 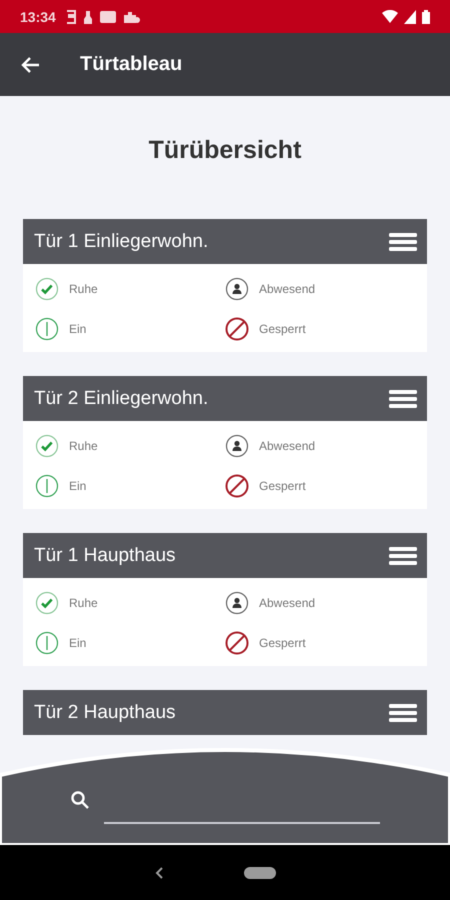 I want to click on signal-icon, so click(x=410, y=17).